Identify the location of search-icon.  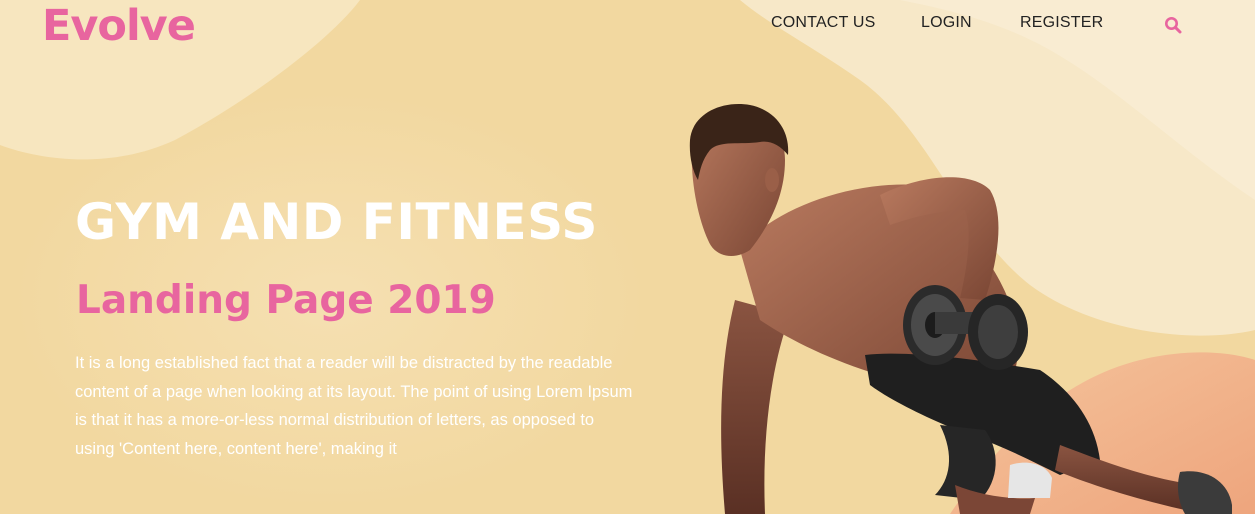
(1173, 25).